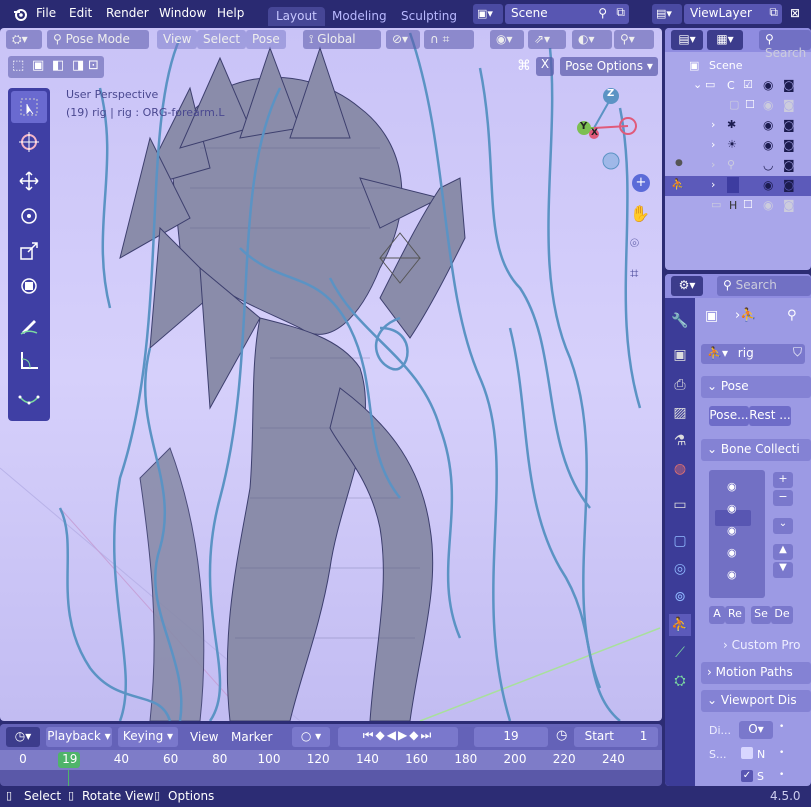 This screenshot has width=811, height=807. I want to click on select-button: Se, so click(761, 615).